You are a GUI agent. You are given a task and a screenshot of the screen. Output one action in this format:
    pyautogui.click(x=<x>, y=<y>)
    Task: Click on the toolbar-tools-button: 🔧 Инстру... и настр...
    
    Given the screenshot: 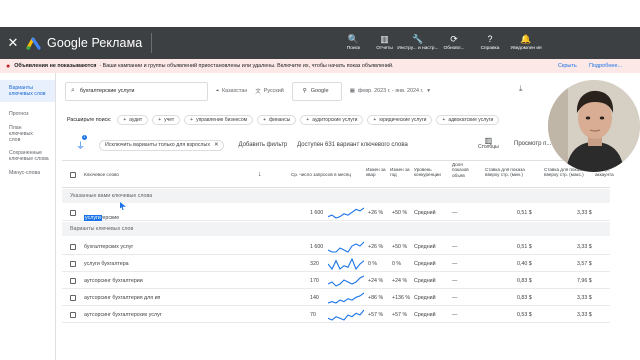 What is the action you would take?
    pyautogui.click(x=417, y=43)
    